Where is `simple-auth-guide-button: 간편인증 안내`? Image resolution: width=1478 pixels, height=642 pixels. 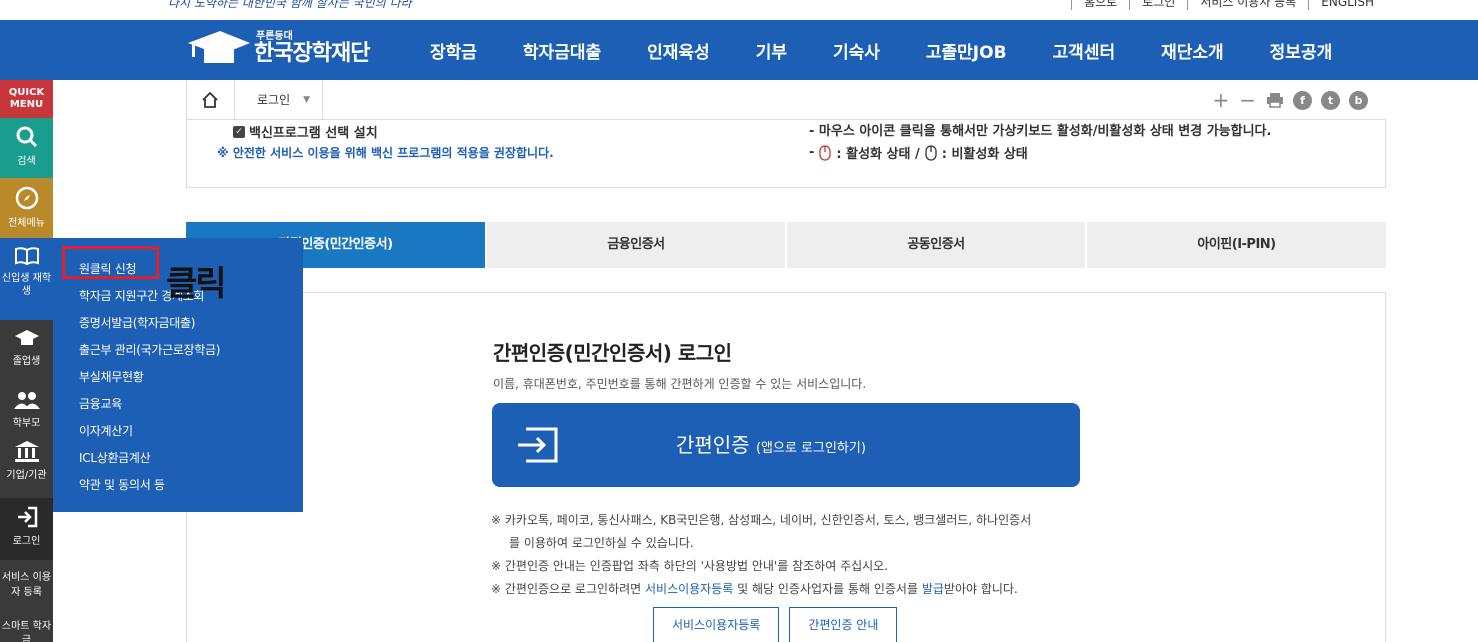
simple-auth-guide-button: 간편인증 안내 is located at coordinates (843, 624).